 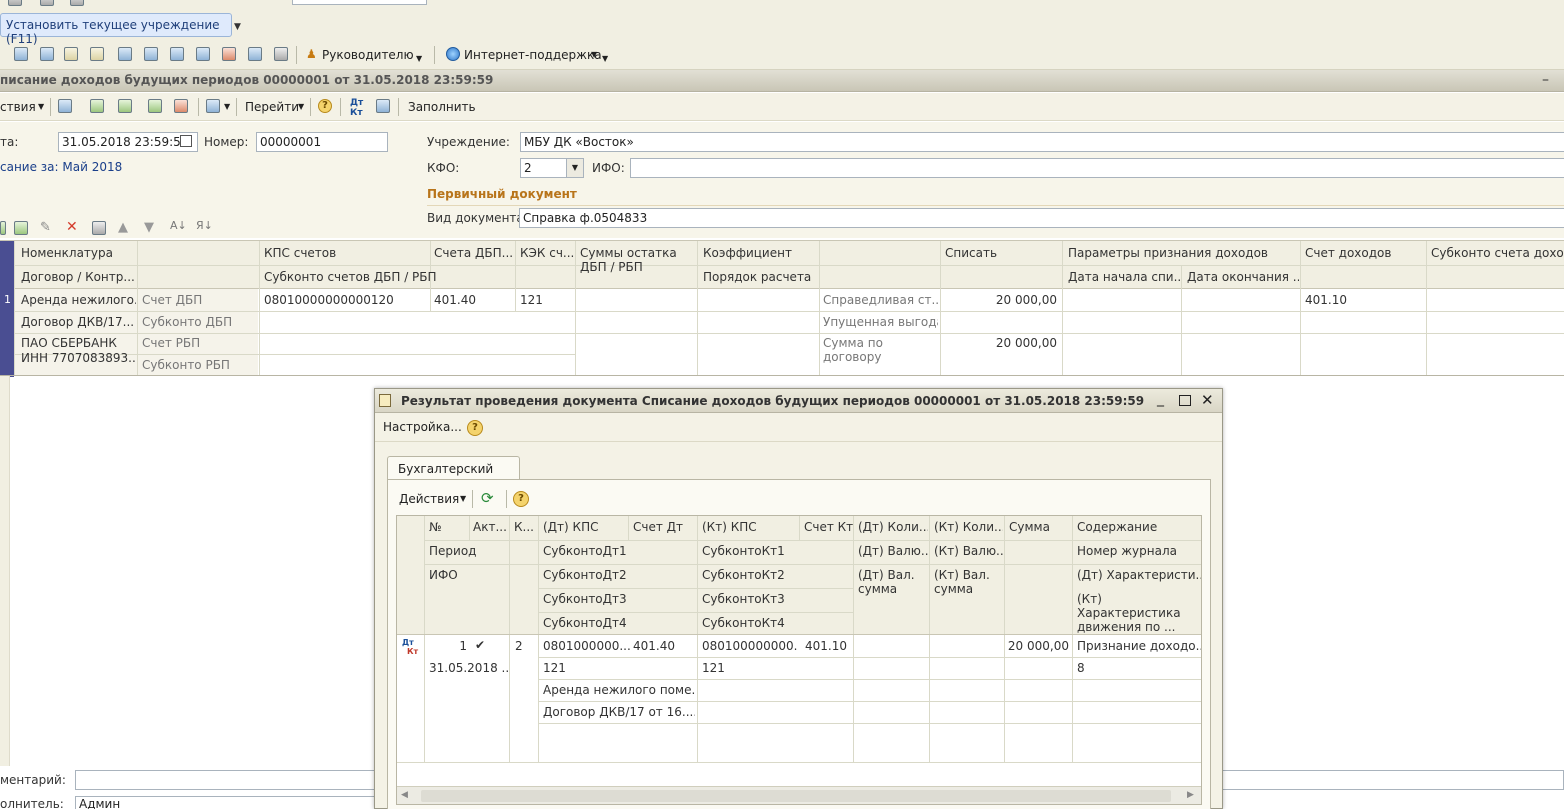 I want to click on col-header-write-off: Списать, so click(x=971, y=253).